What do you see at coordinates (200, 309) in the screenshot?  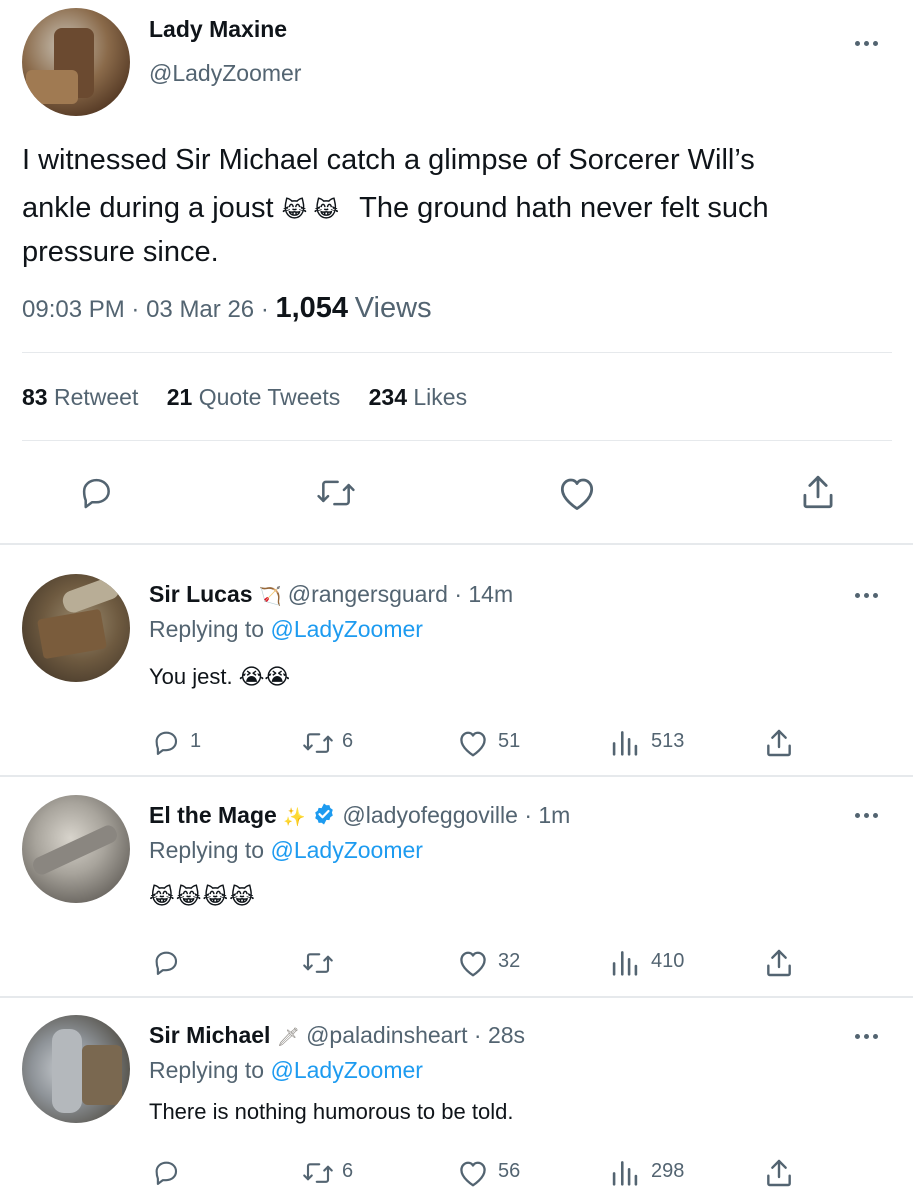 I see `tweet-date: 03 Mar 26` at bounding box center [200, 309].